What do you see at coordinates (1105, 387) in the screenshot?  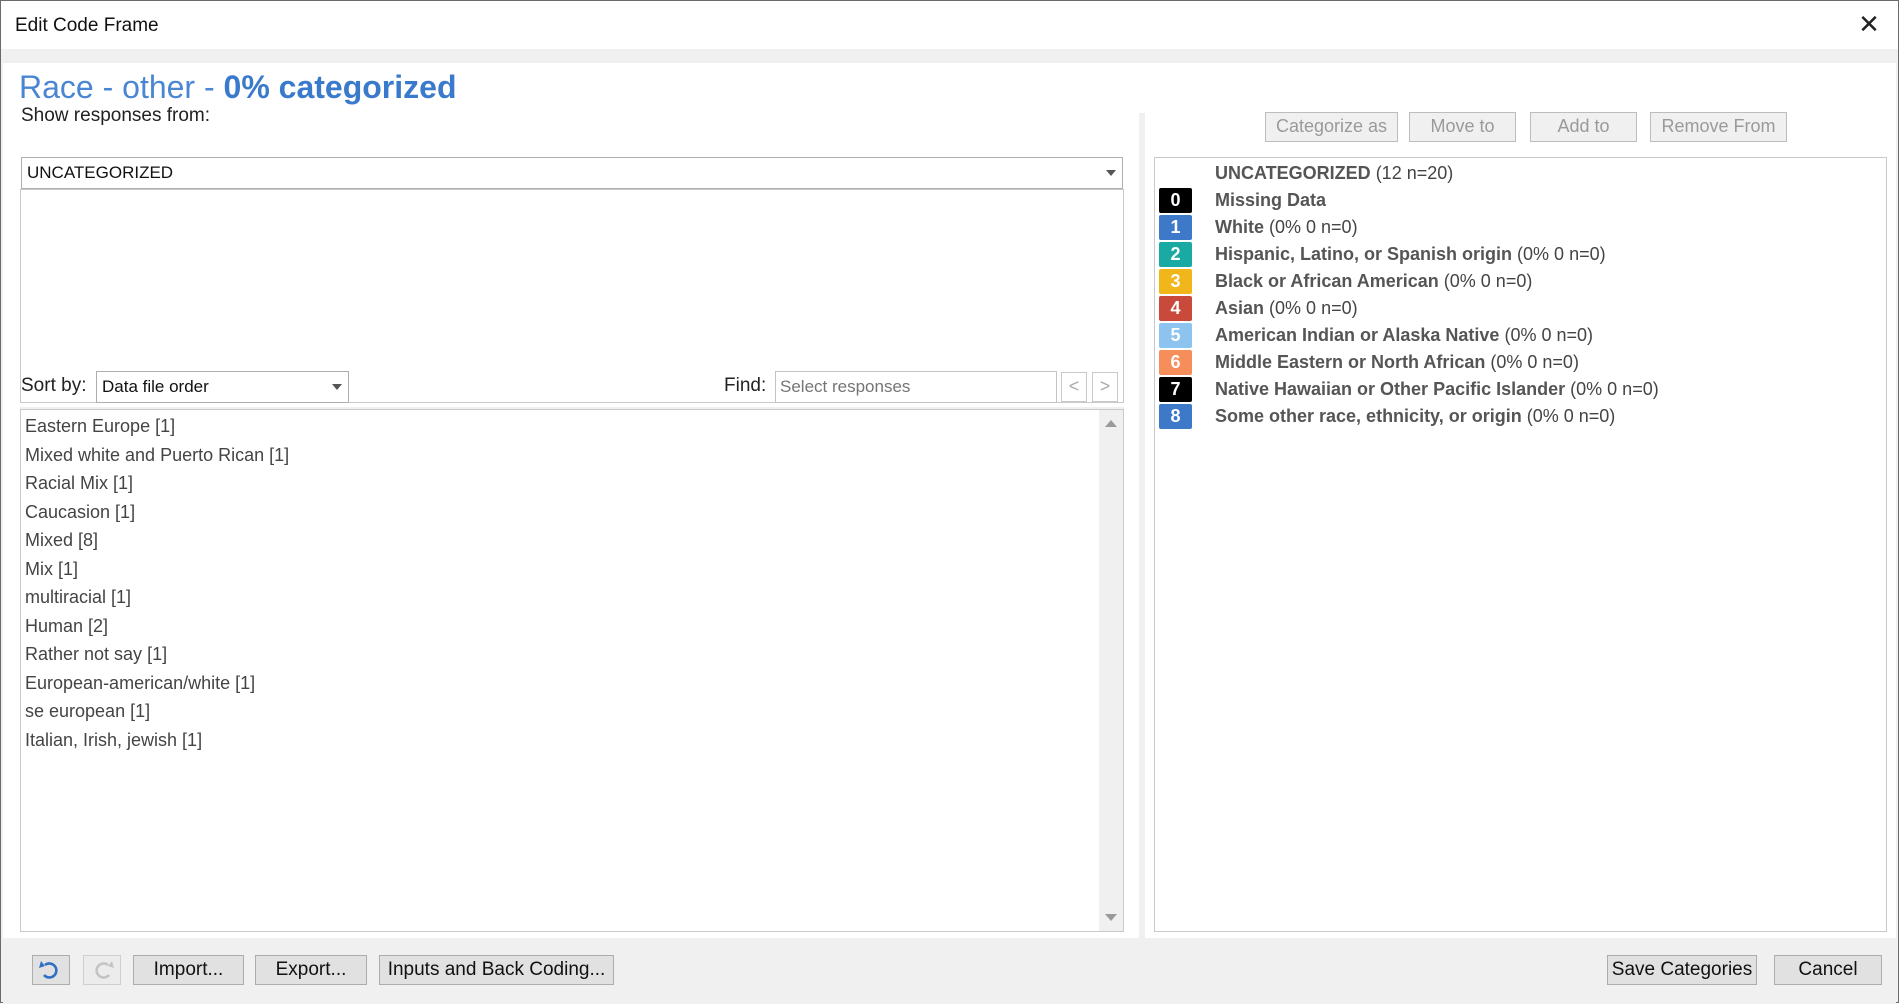 I see `find-next-button: >` at bounding box center [1105, 387].